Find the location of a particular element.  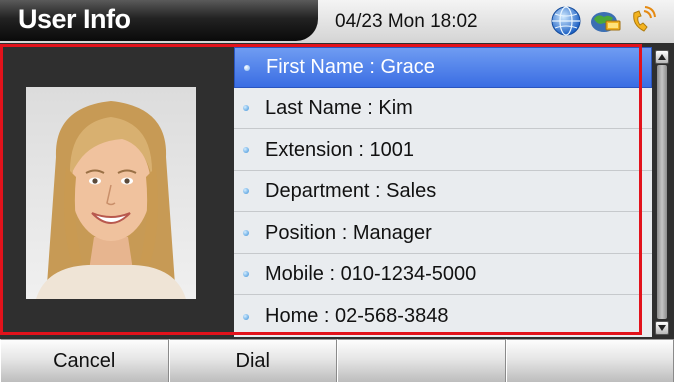

title-tab: User Info is located at coordinates (159, 20).